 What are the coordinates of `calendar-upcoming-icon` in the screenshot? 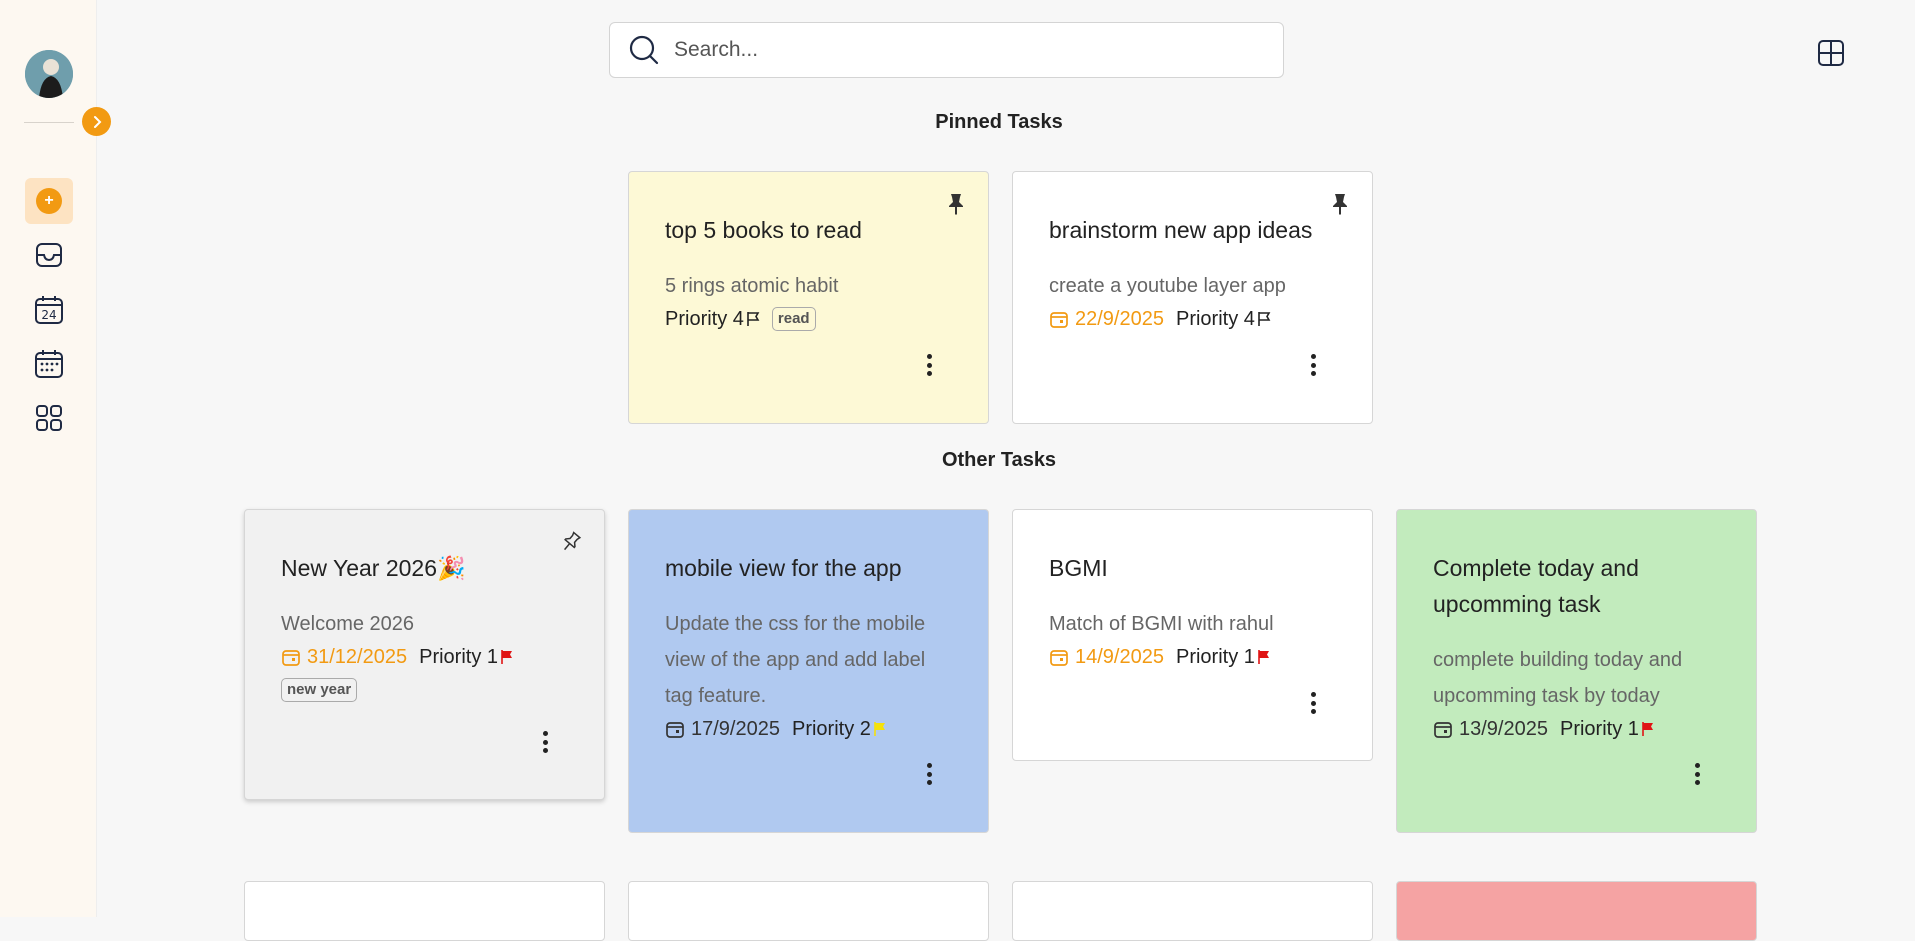 It's located at (49, 364).